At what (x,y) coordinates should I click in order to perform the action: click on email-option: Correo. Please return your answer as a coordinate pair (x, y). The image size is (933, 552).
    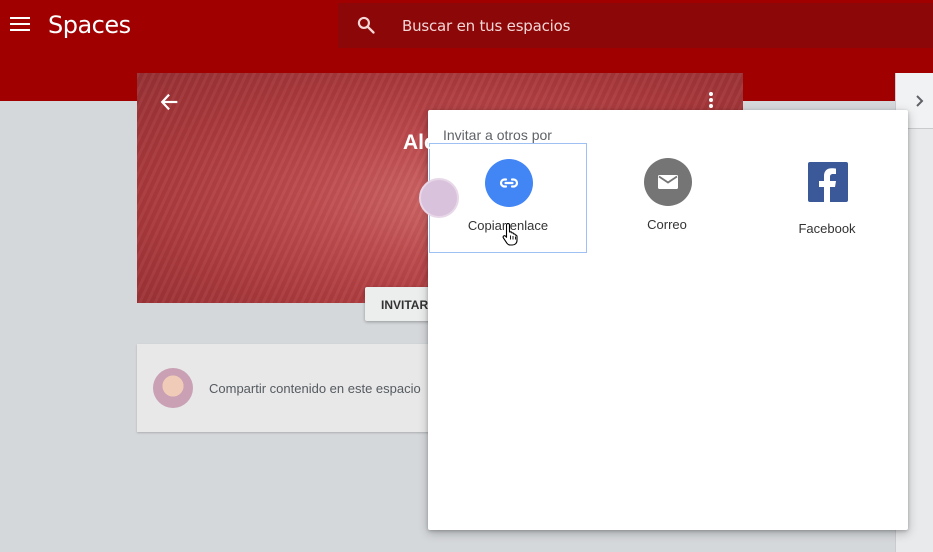
    Looking at the image, I should click on (668, 198).